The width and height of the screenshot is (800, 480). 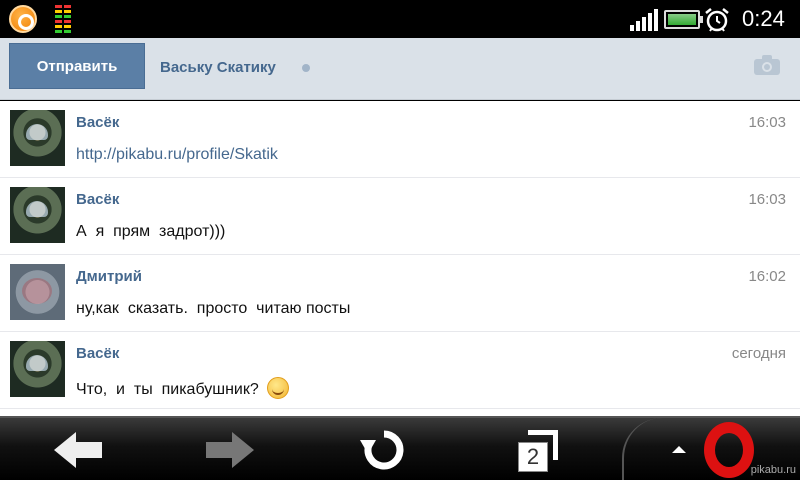 I want to click on message-text: ну,как сказать. просто читаю посты, so click(x=213, y=308).